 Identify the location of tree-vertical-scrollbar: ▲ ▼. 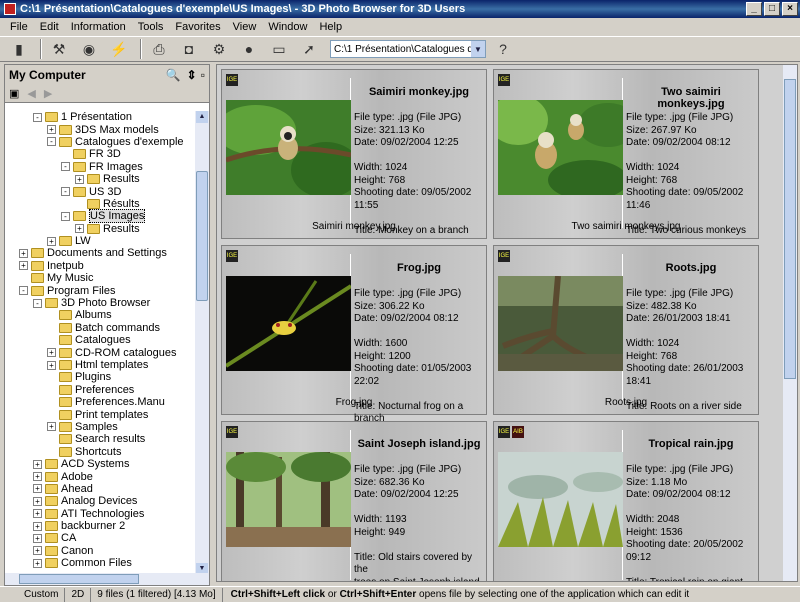
(202, 343).